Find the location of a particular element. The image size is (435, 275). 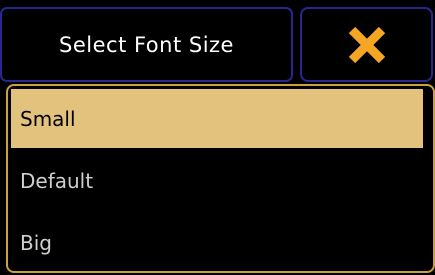

close-x-icon is located at coordinates (367, 45).